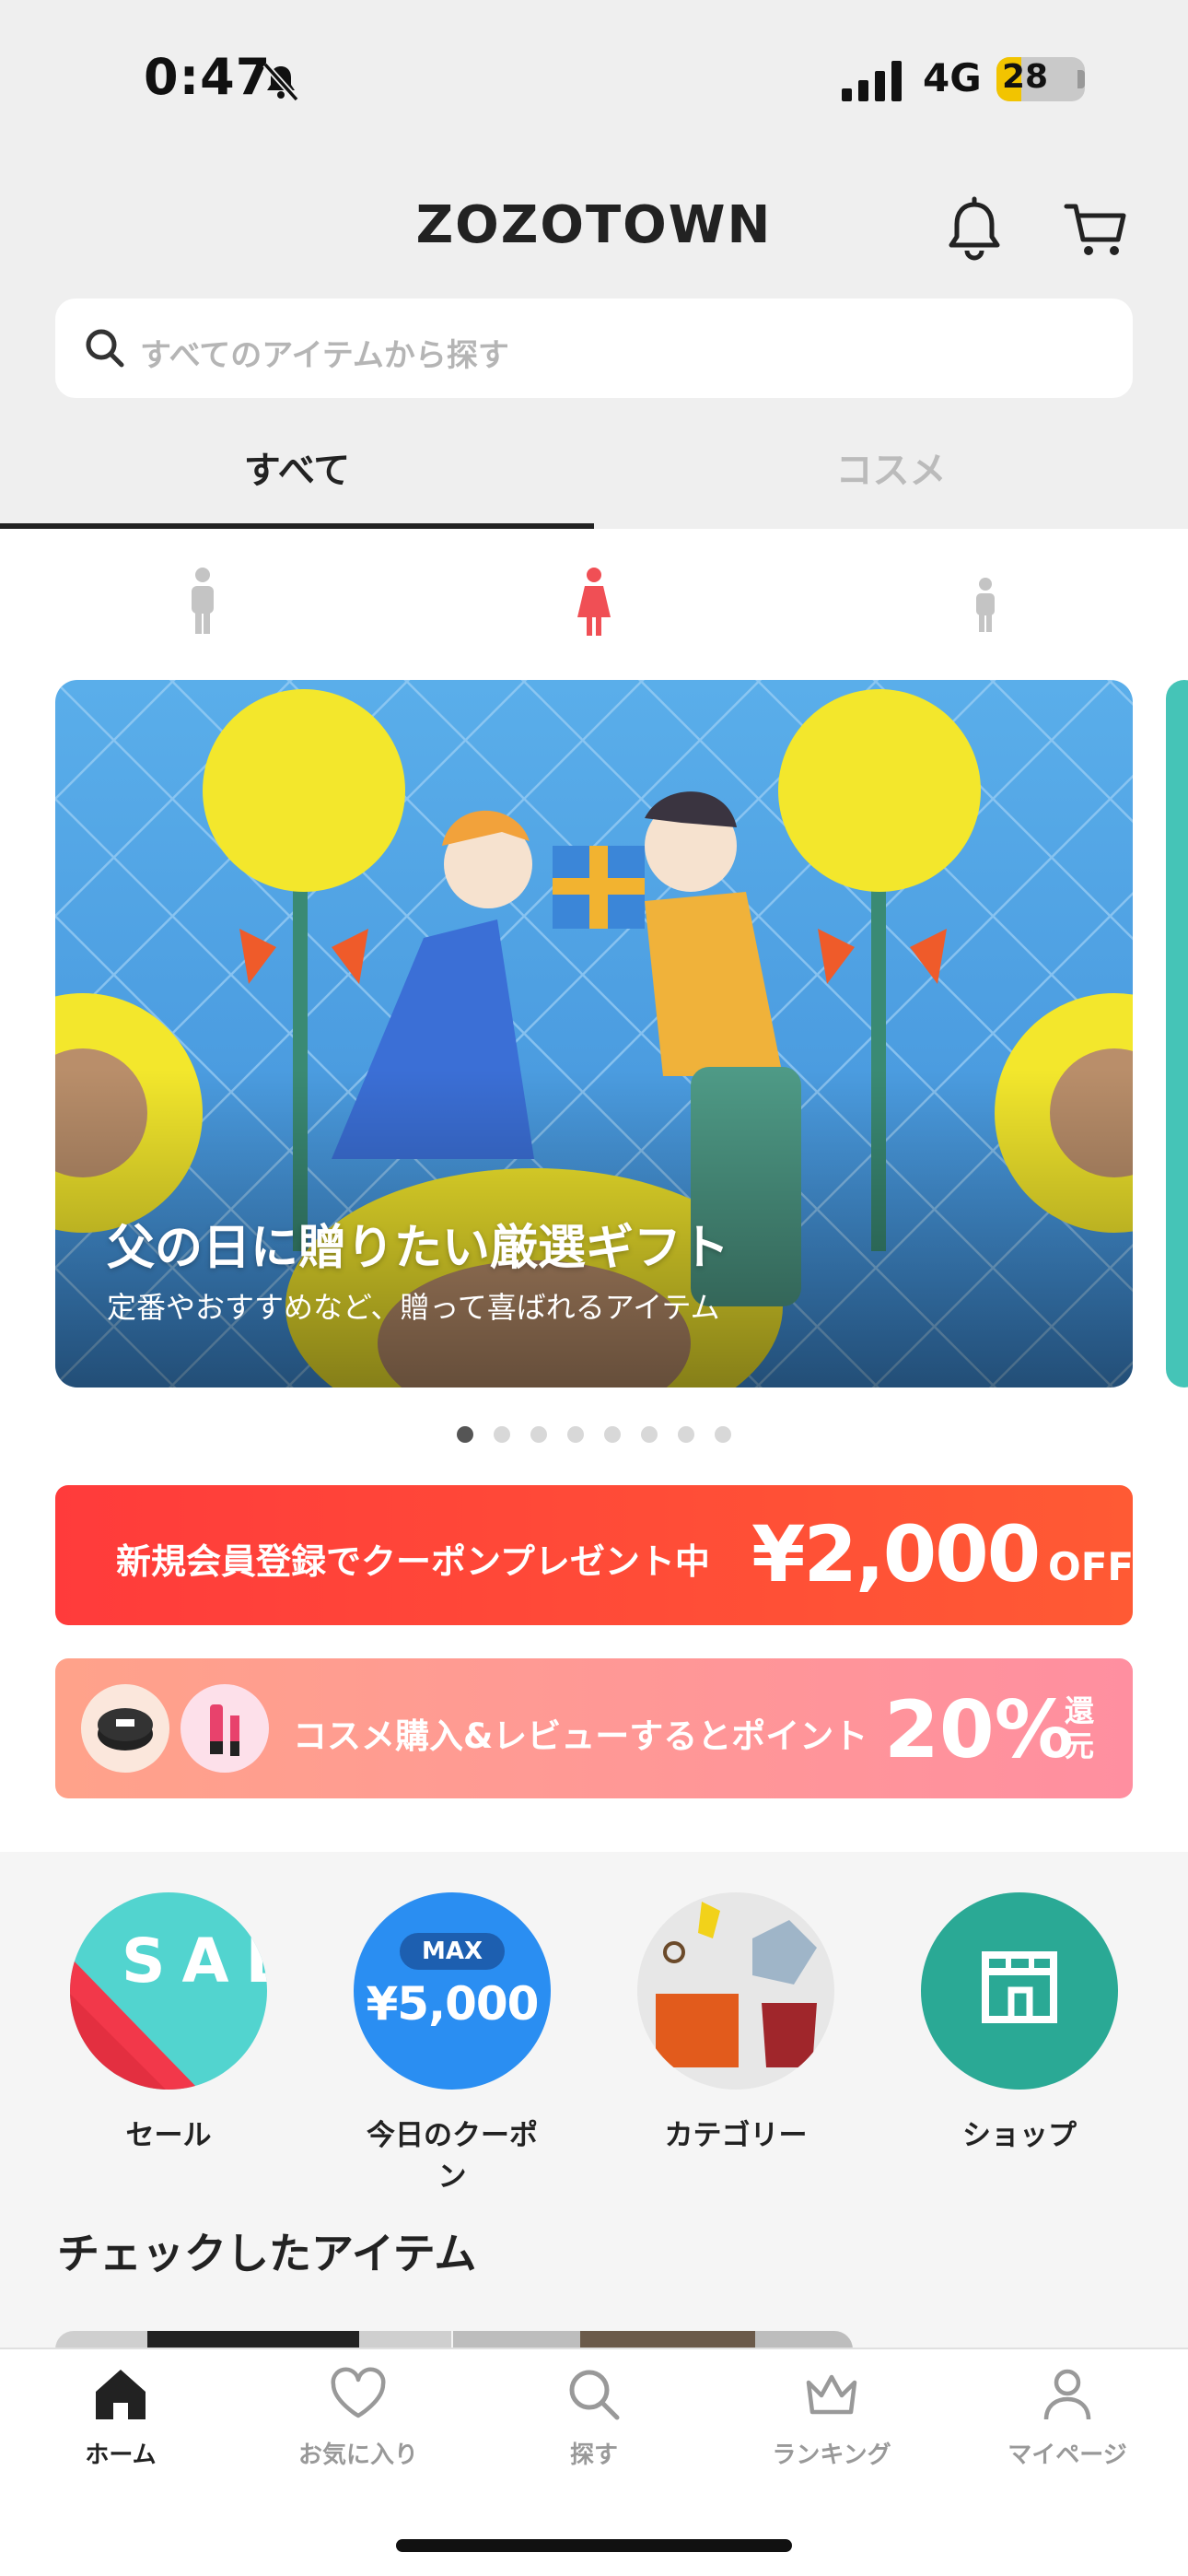 The height and width of the screenshot is (2576, 1188). I want to click on tab-ranking: ランキング, so click(831, 2417).